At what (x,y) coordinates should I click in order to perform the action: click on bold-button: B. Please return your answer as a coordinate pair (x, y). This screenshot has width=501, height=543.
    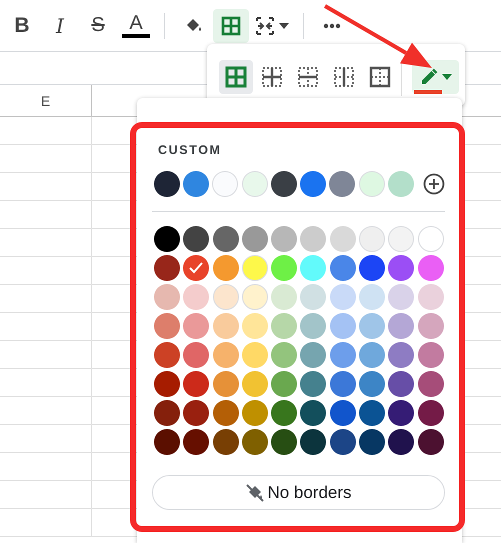
    Looking at the image, I should click on (22, 25).